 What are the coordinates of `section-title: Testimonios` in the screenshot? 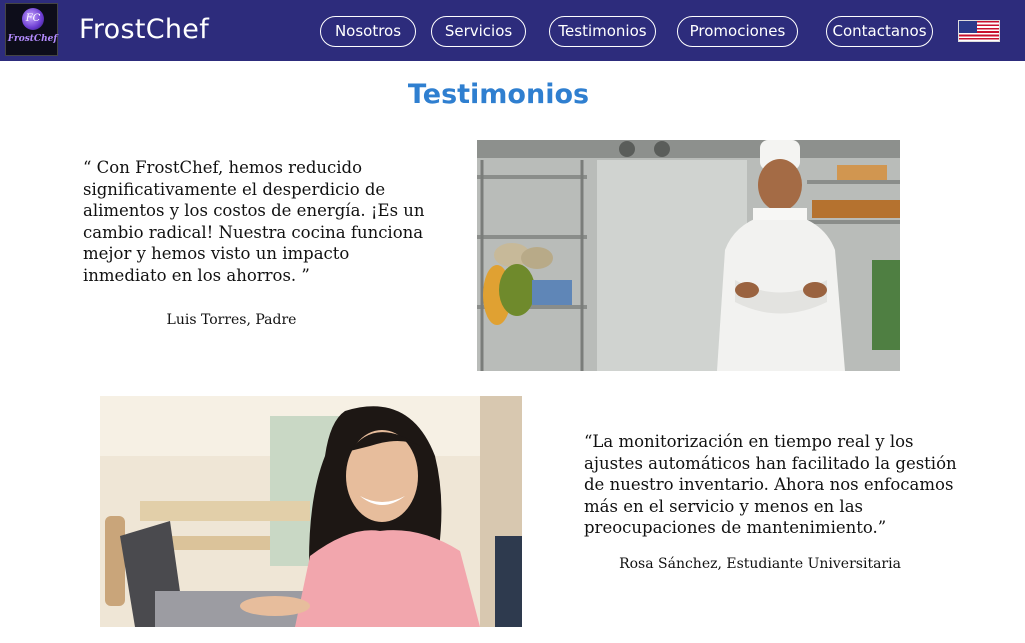 It's located at (498, 94).